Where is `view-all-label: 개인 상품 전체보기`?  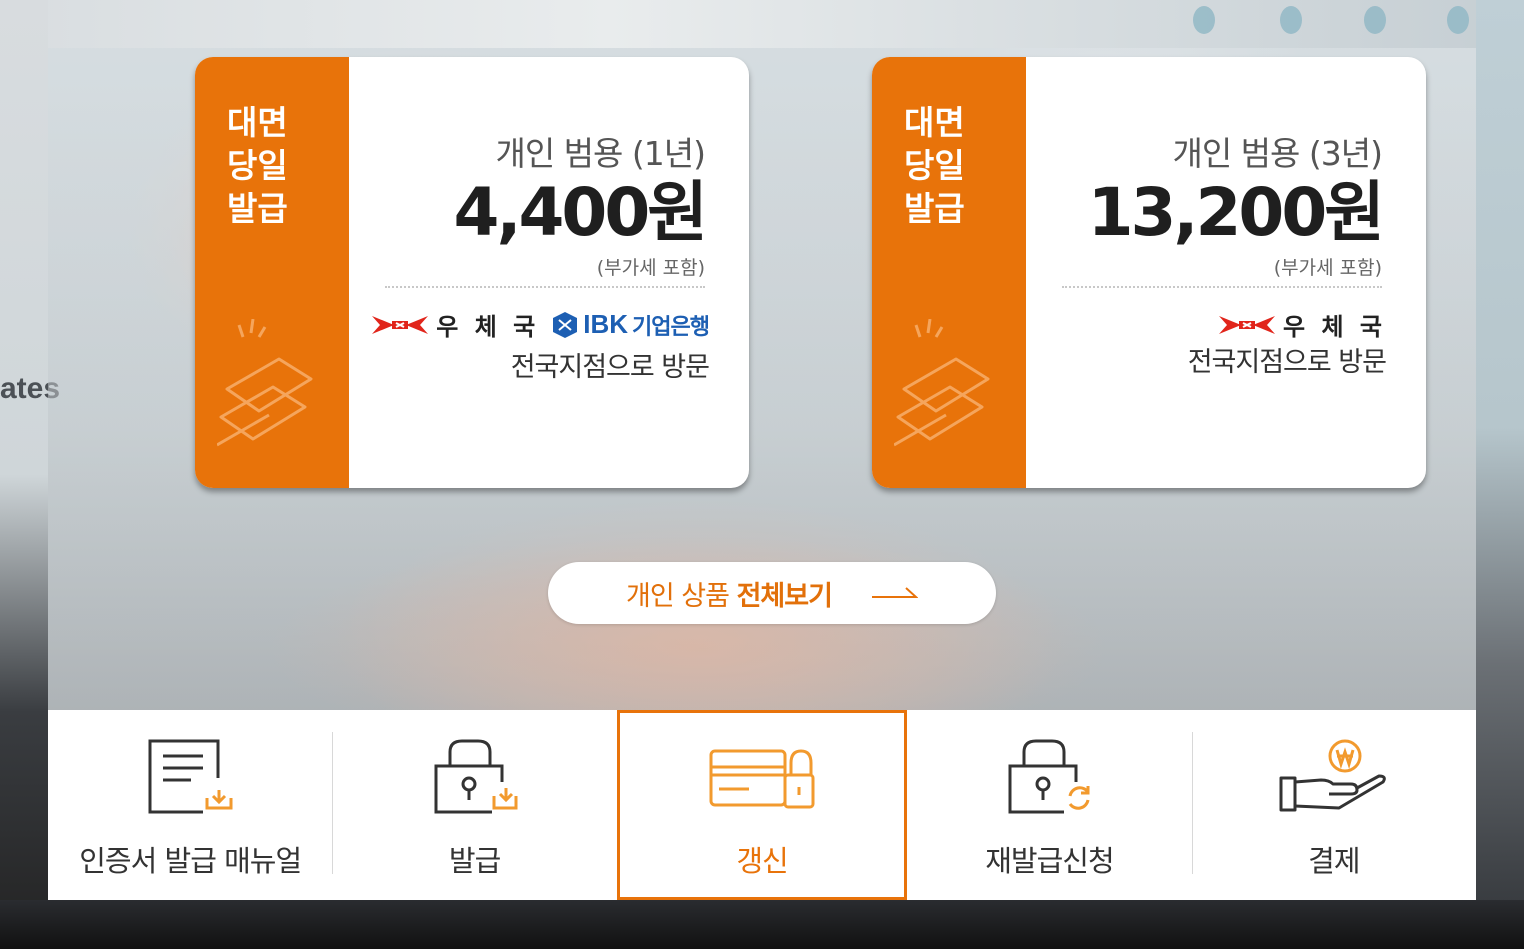 view-all-label: 개인 상품 전체보기 is located at coordinates (729, 593).